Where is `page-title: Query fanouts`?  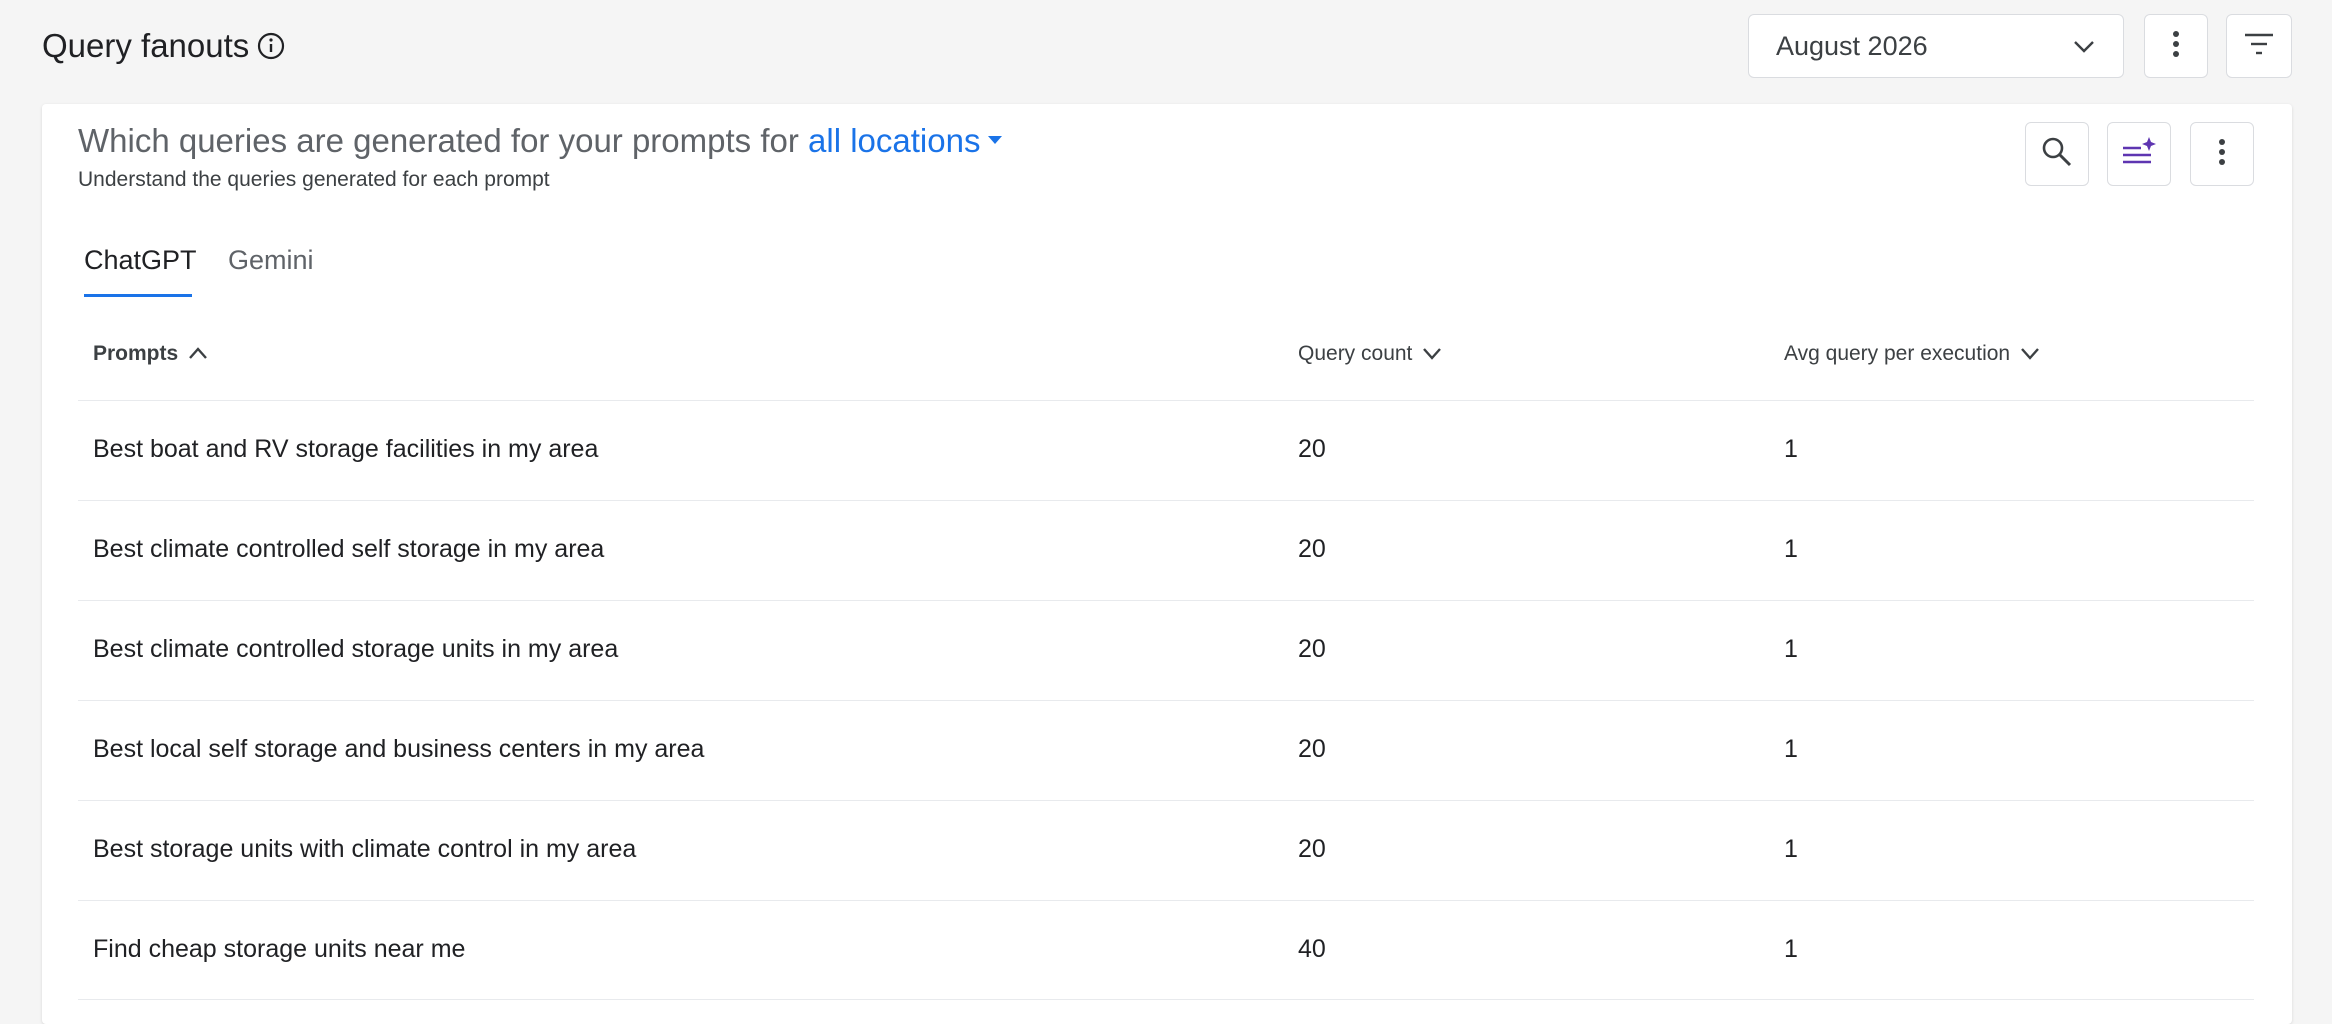
page-title: Query fanouts is located at coordinates (146, 45).